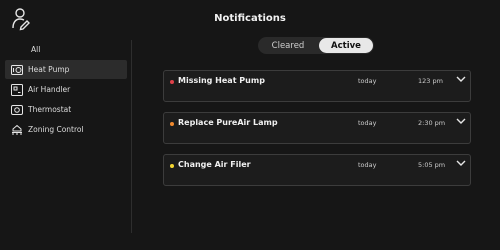 Image resolution: width=500 pixels, height=250 pixels. I want to click on sidebar-item-label: All, so click(36, 49).